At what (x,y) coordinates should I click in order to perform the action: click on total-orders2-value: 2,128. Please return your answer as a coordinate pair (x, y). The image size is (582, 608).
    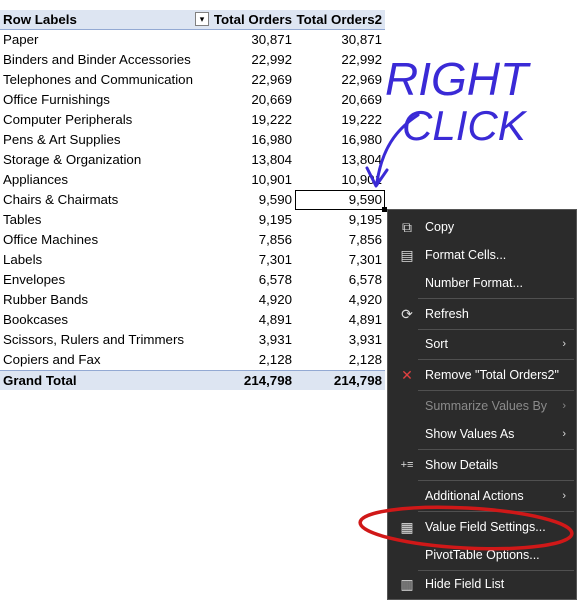
    Looking at the image, I should click on (365, 360).